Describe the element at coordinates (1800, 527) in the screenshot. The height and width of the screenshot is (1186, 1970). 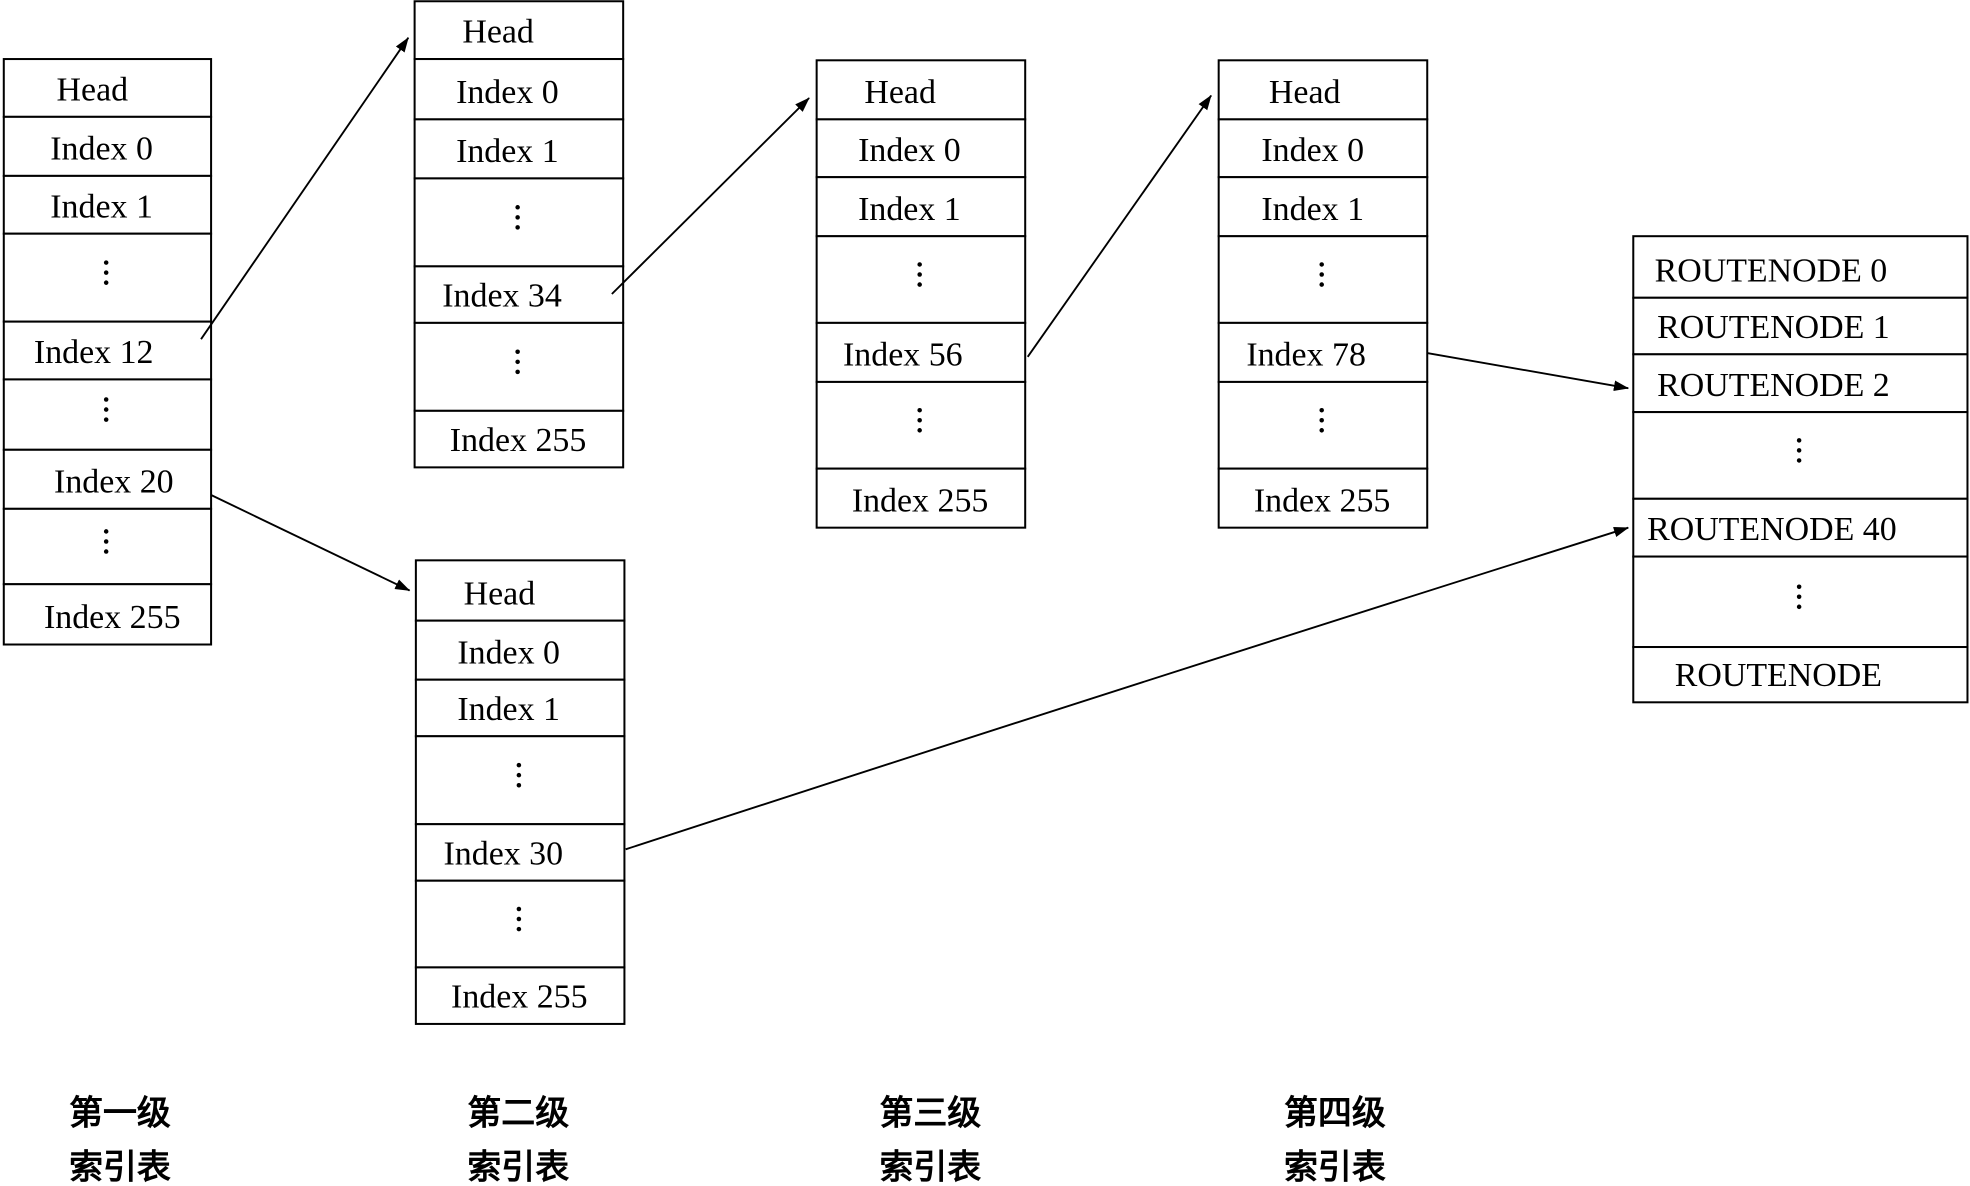
I see `table-row: ROUTENODE 40` at that location.